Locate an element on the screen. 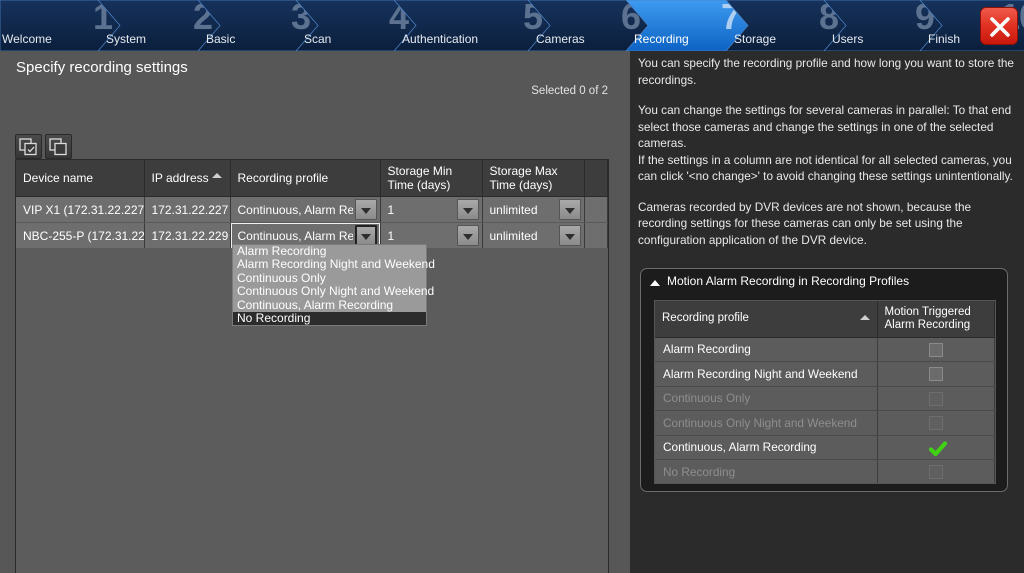 The height and width of the screenshot is (573, 1024). motion-table-row: Alarm Recording Night and Weekend is located at coordinates (825, 374).